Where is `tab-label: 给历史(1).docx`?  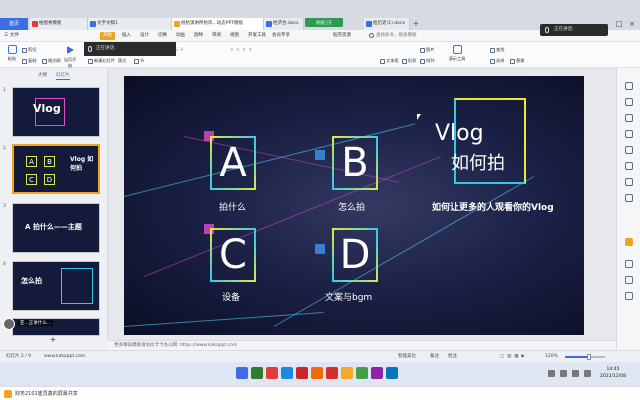
tab-label: 给历史(1).docx is located at coordinates (389, 23).